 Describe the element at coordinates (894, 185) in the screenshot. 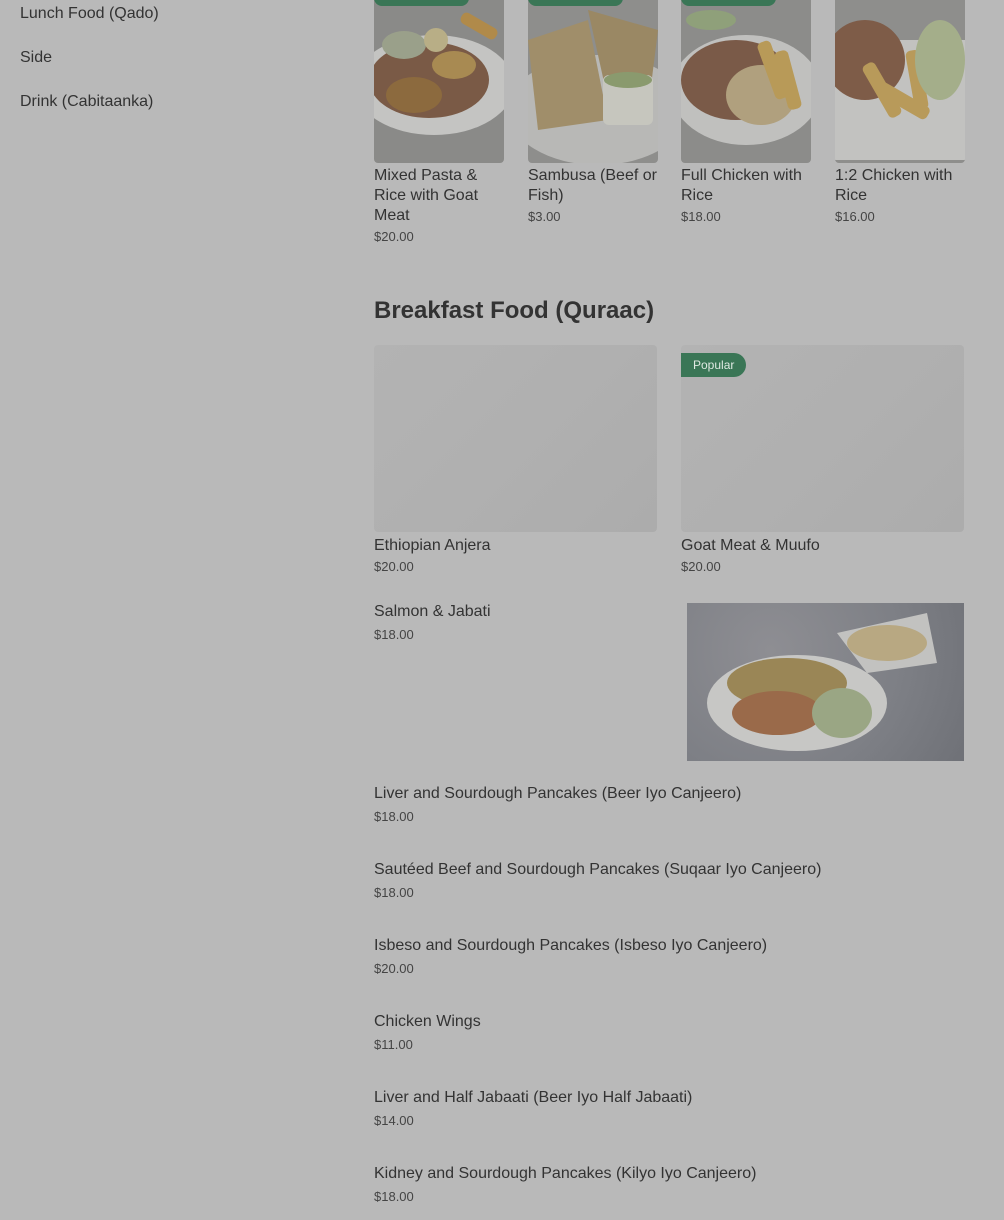

I see `item-name: 1:2 Chicken with Rice` at that location.